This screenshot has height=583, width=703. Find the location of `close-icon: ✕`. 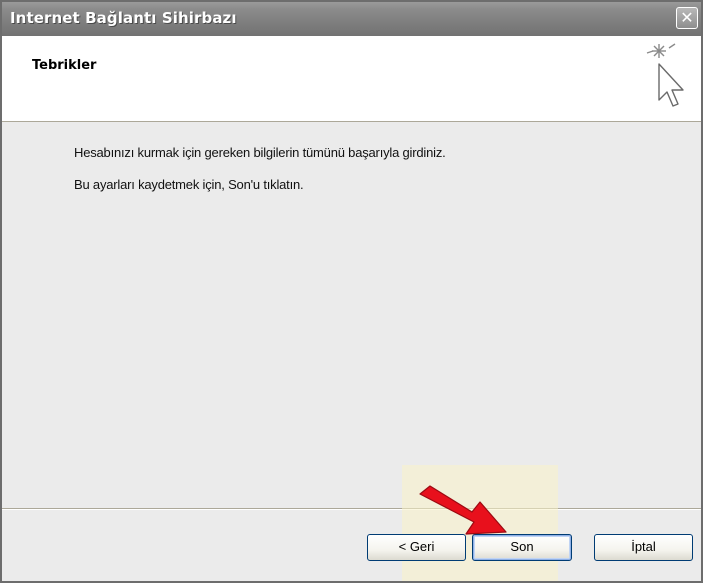

close-icon: ✕ is located at coordinates (687, 17).